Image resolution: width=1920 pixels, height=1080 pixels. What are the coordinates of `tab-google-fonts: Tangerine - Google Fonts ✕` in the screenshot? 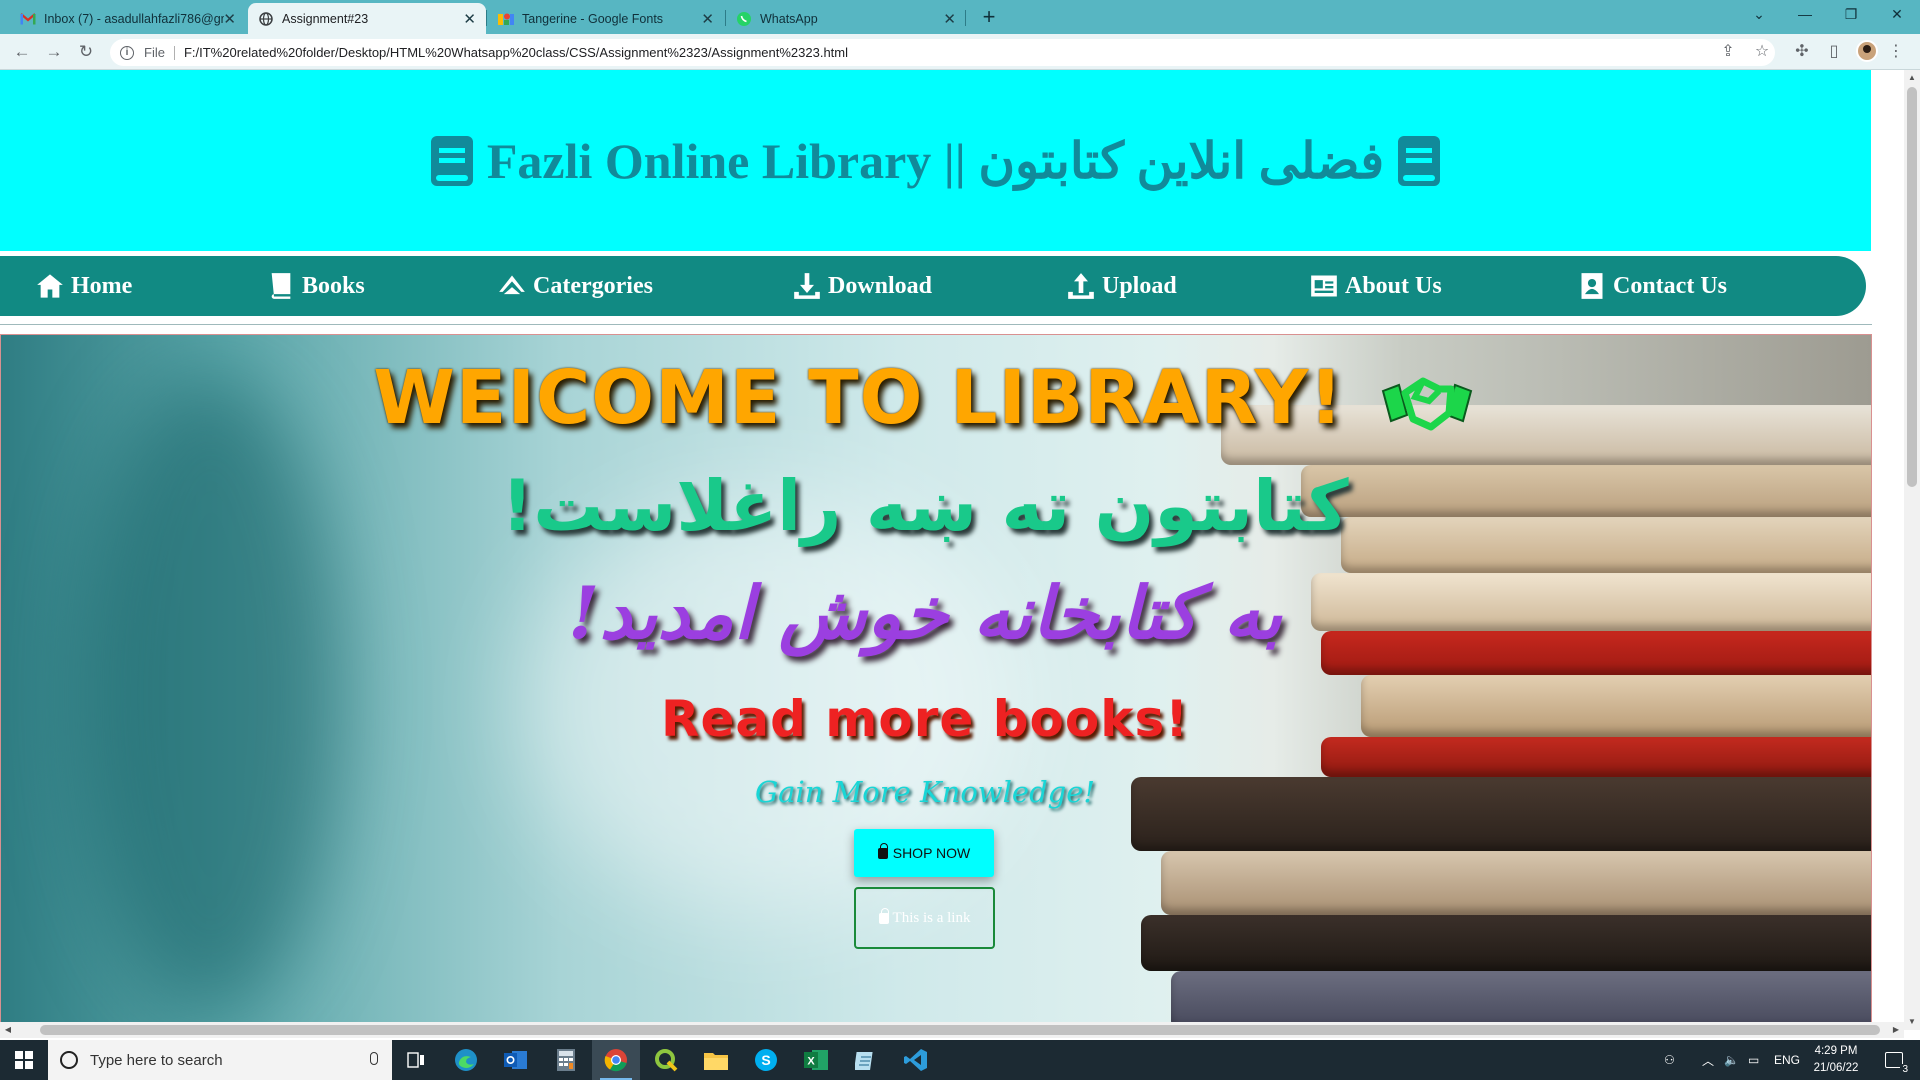 It's located at (606, 18).